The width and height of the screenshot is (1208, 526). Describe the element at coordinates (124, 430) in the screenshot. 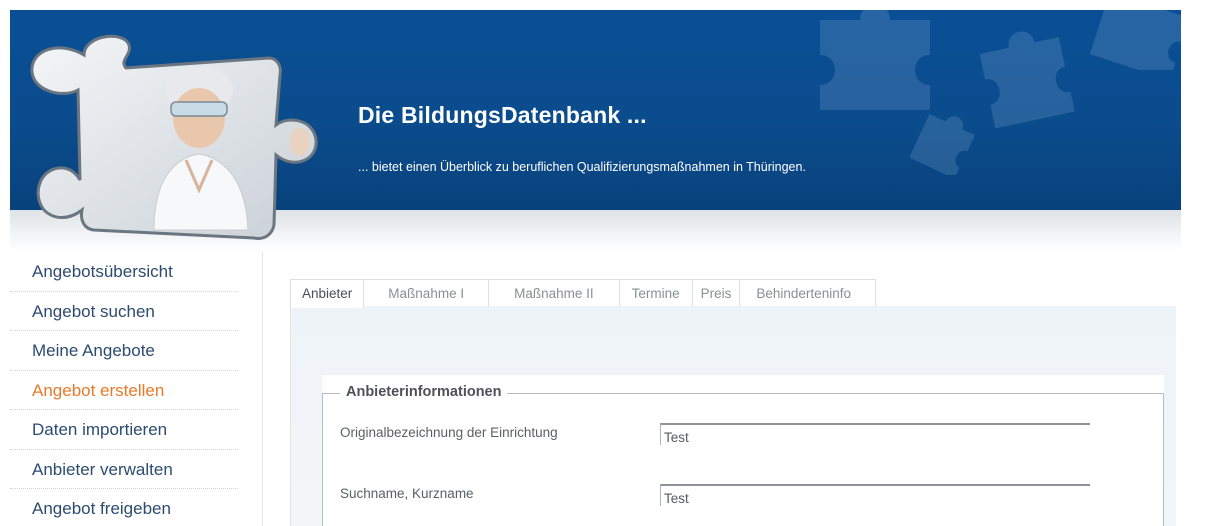

I see `sidebar-item-daten-importieren: Daten importieren` at that location.